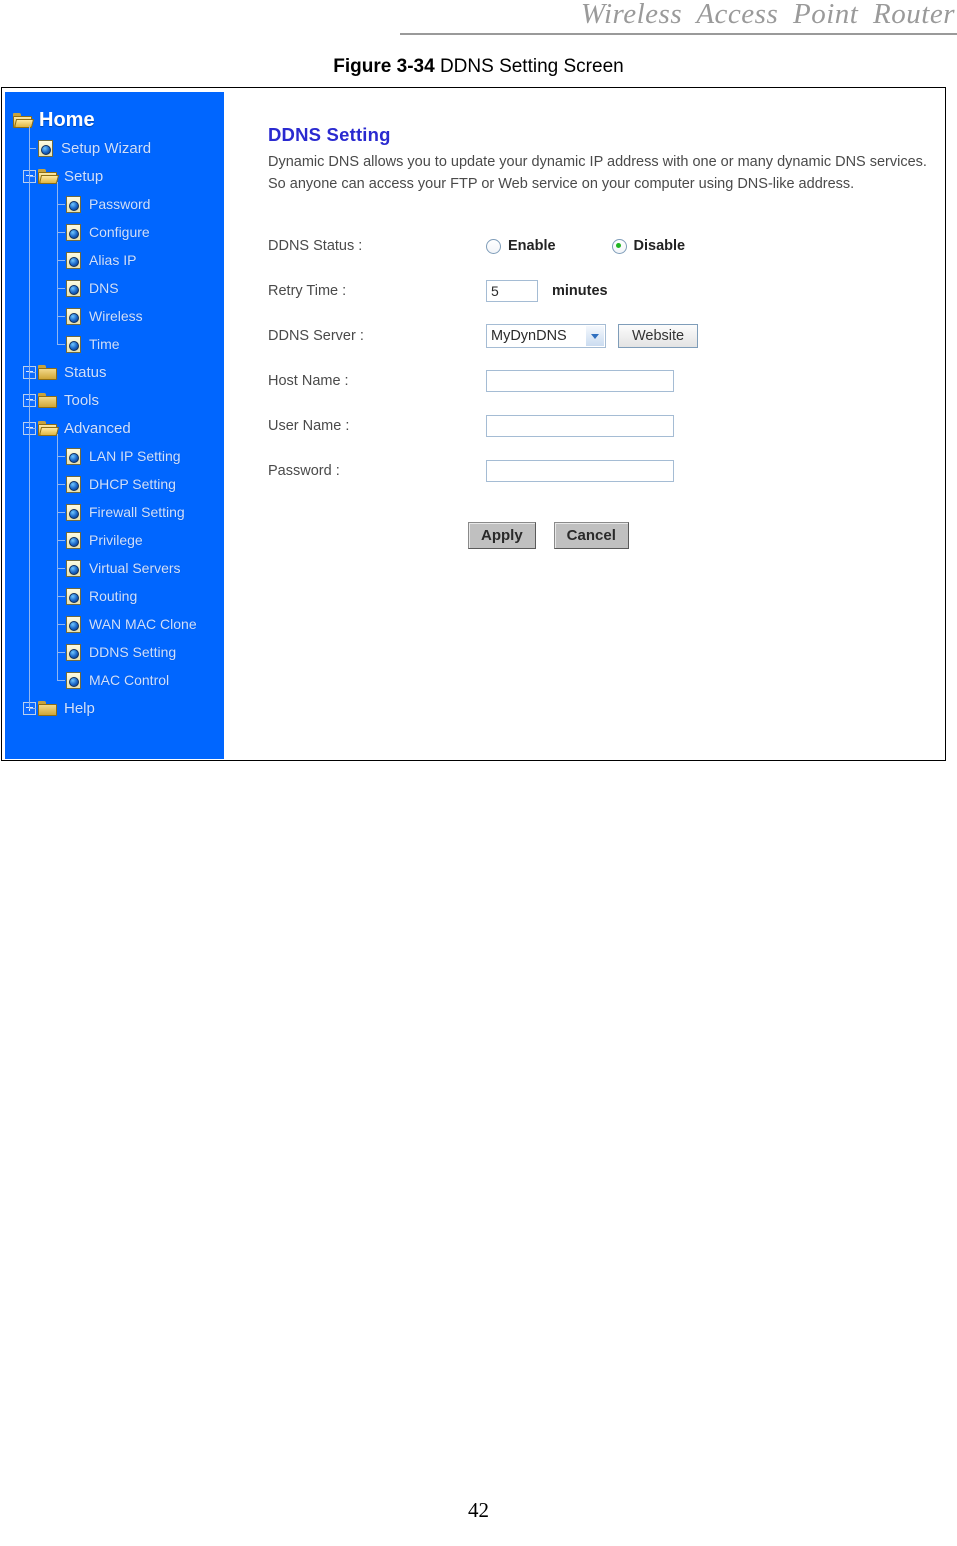 The image size is (957, 1546). What do you see at coordinates (601, 291) in the screenshot?
I see `form-row-retry-time: Retry Time : minutes` at bounding box center [601, 291].